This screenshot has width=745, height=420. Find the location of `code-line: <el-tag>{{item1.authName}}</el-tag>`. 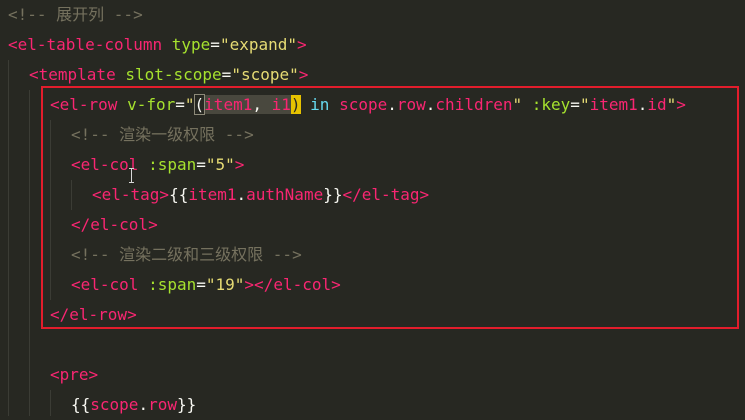

code-line: <el-tag>{{item1.authName}}</el-tag> is located at coordinates (260, 195).